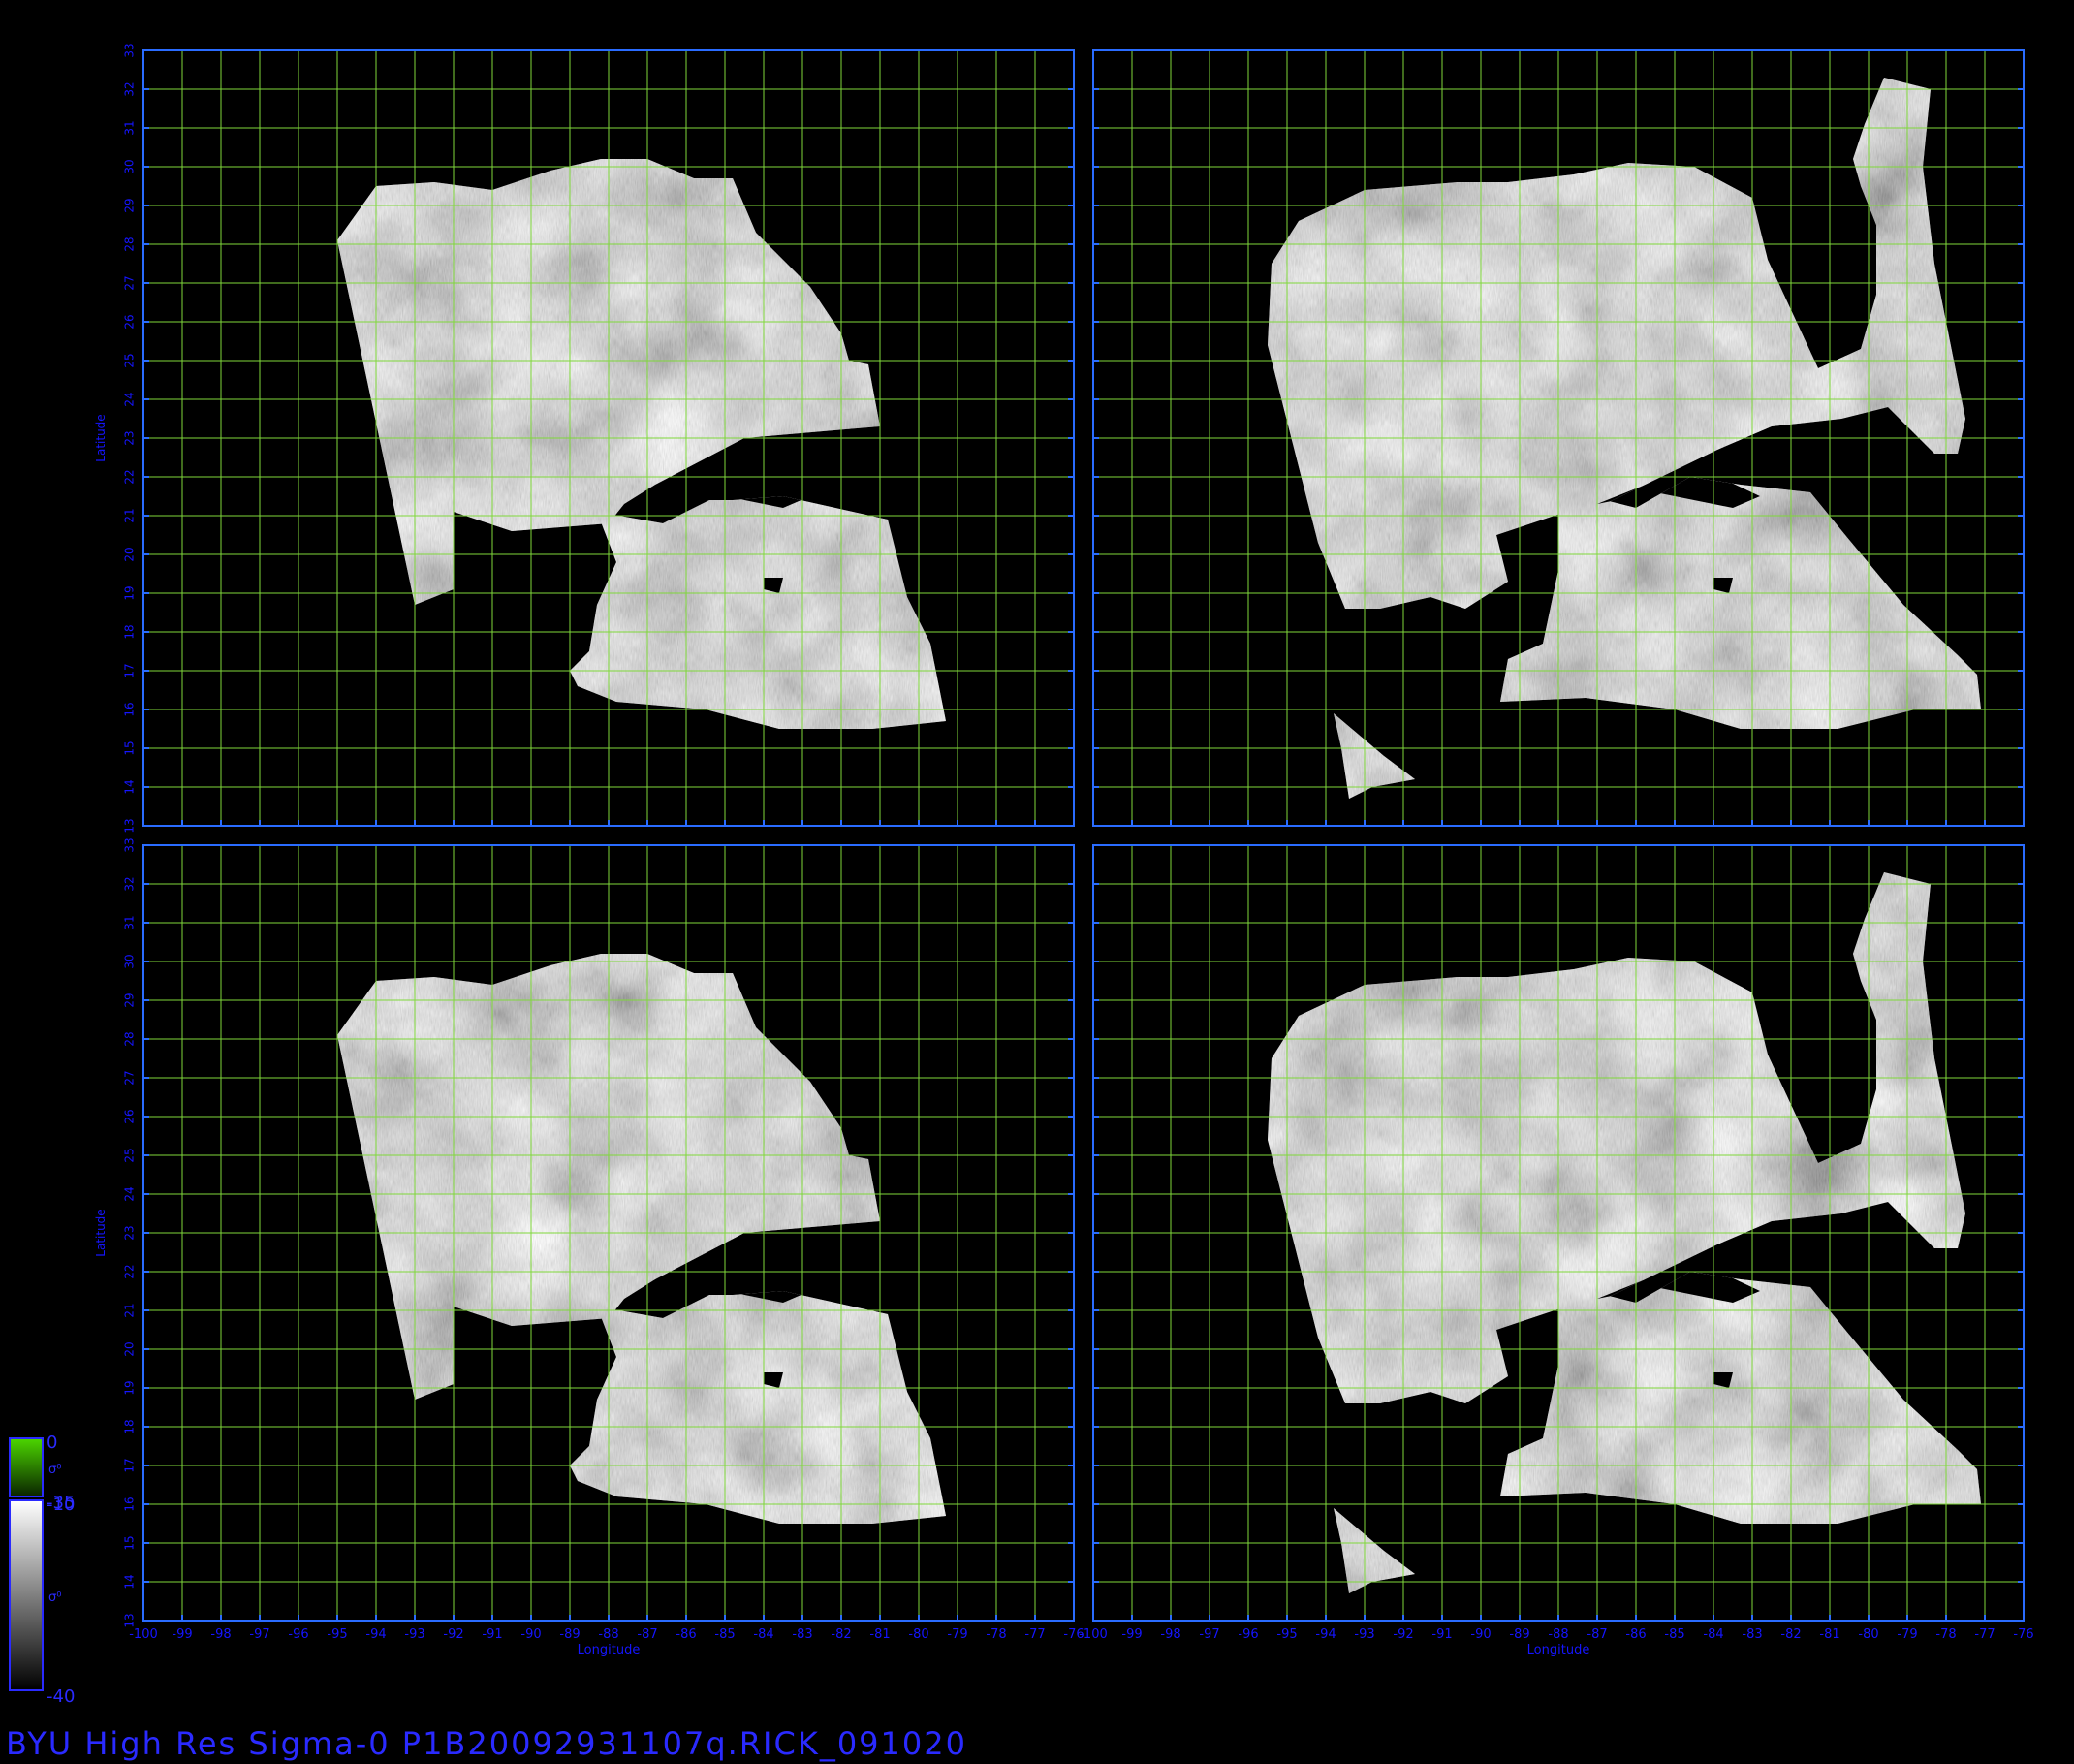  Describe the element at coordinates (647, 1635) in the screenshot. I see `lon-tick-label: -87` at that location.